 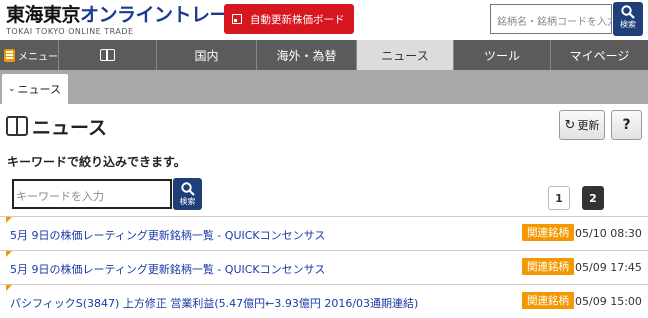 What do you see at coordinates (12, 89) in the screenshot?
I see `chevron-down-icon: ⌄` at bounding box center [12, 89].